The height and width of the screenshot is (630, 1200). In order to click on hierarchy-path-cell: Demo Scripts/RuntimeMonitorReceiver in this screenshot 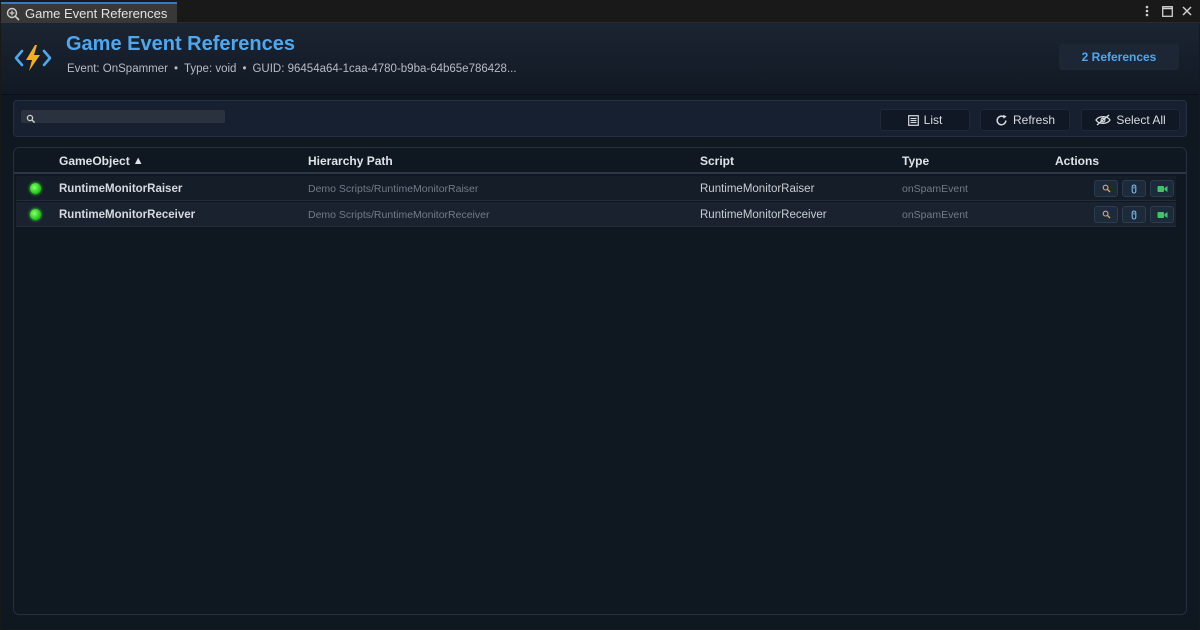, I will do `click(399, 214)`.